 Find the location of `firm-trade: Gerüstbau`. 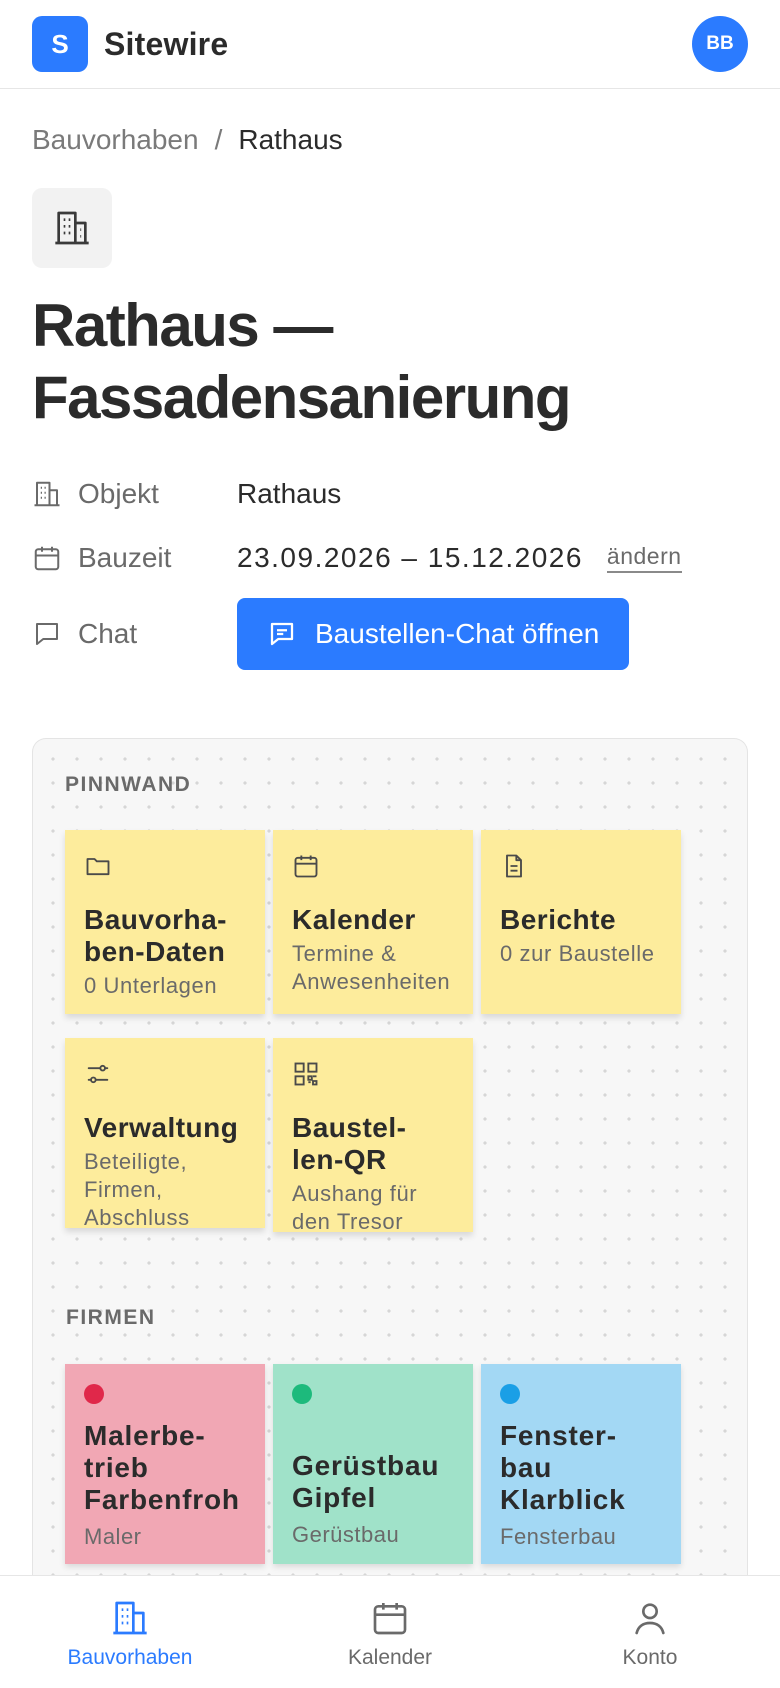

firm-trade: Gerüstbau is located at coordinates (346, 1534).